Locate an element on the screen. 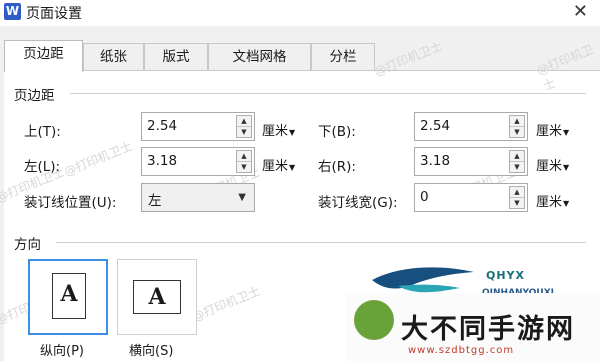 Image resolution: width=600 pixels, height=361 pixels. gutter-width-value: 0 is located at coordinates (424, 197).